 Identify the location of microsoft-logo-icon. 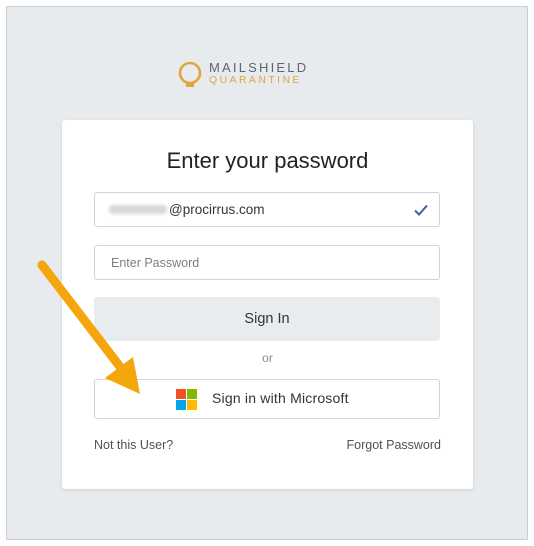
(186, 399).